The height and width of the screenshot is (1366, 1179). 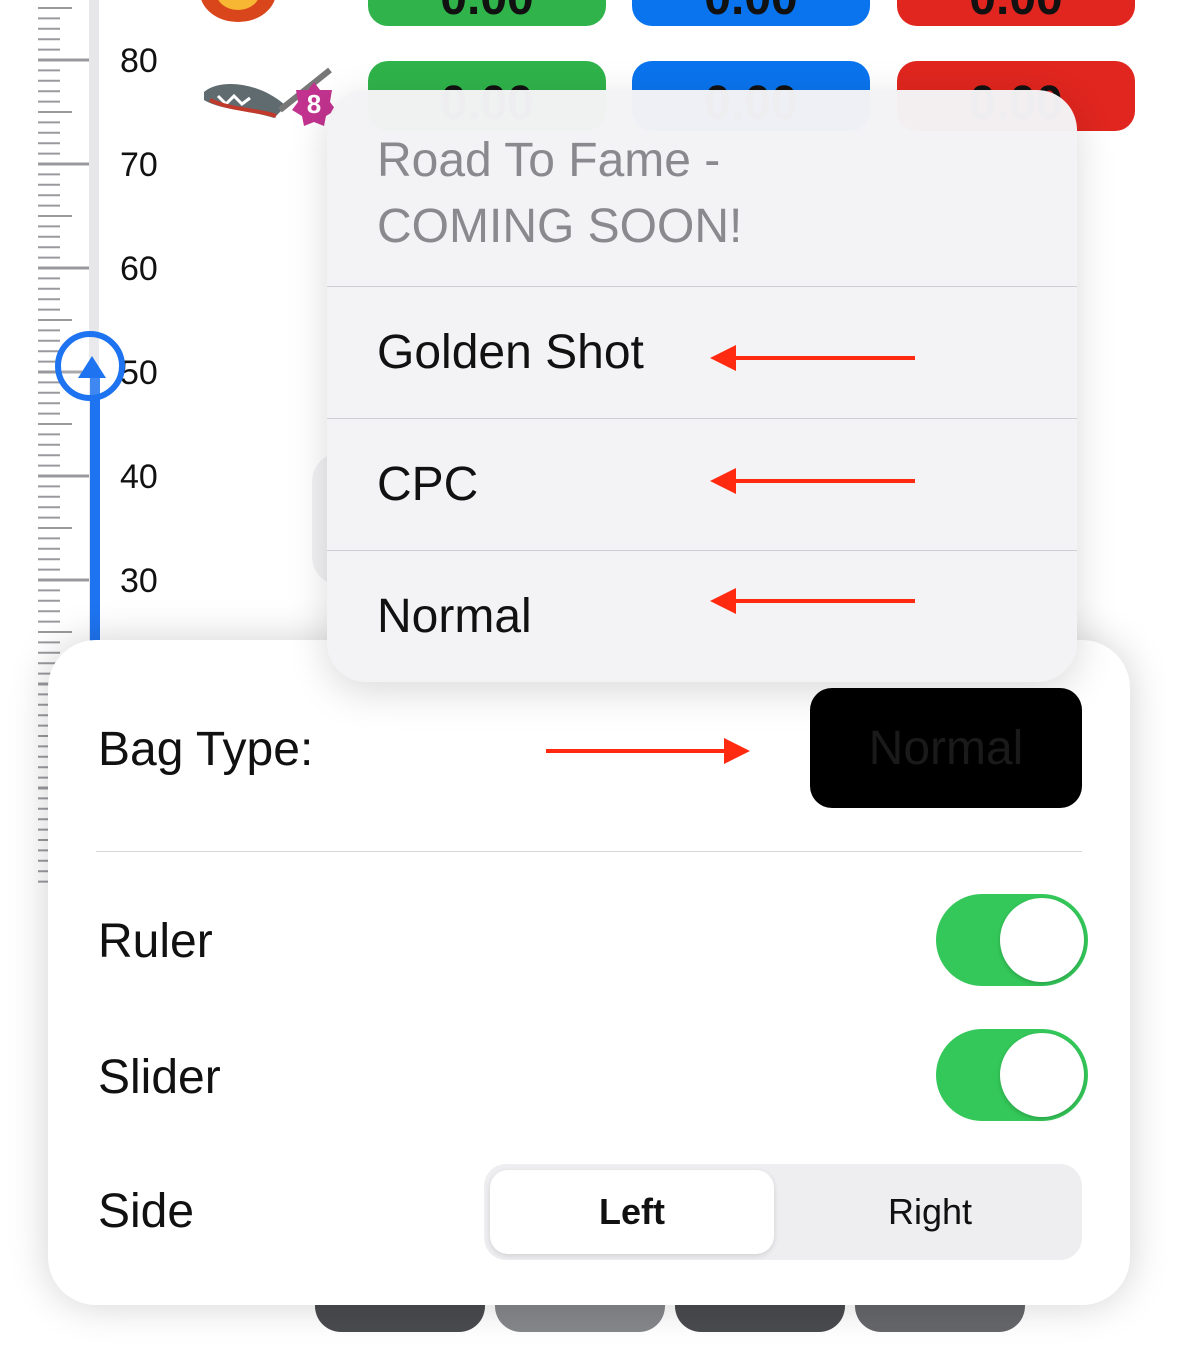 I want to click on divider, so click(x=589, y=851).